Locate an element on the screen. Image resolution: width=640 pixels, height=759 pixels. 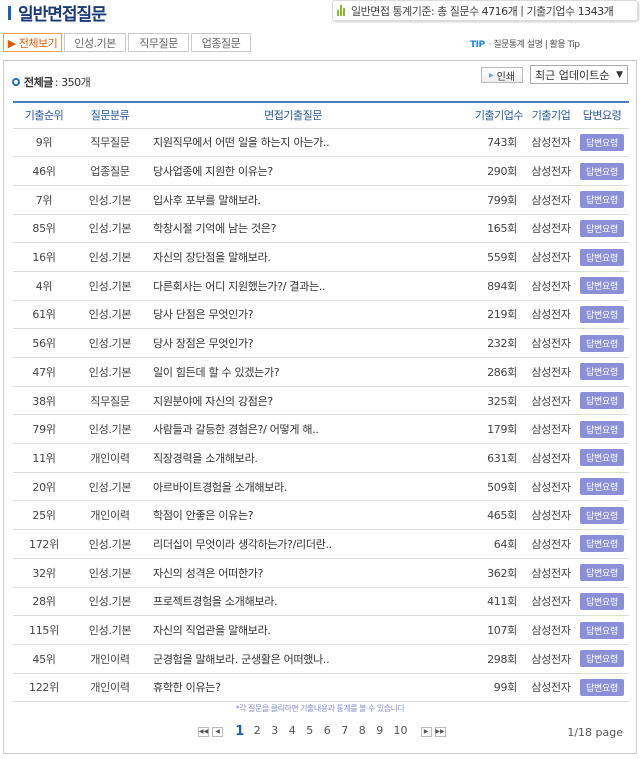
cell-count: 232회 is located at coordinates (484, 343).